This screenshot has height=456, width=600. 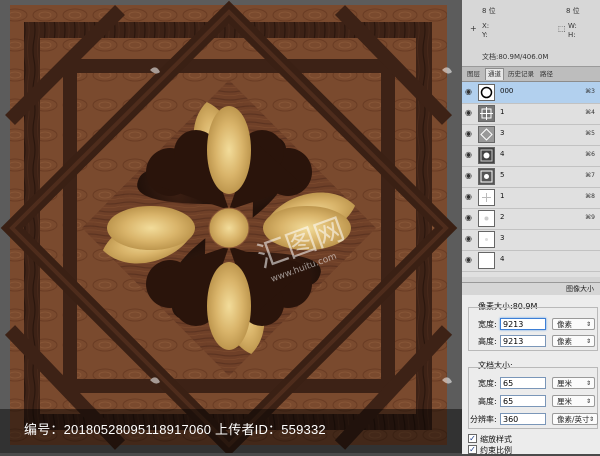 I want to click on doc-height-unit-select: 厘米 ⇕, so click(x=573, y=401).